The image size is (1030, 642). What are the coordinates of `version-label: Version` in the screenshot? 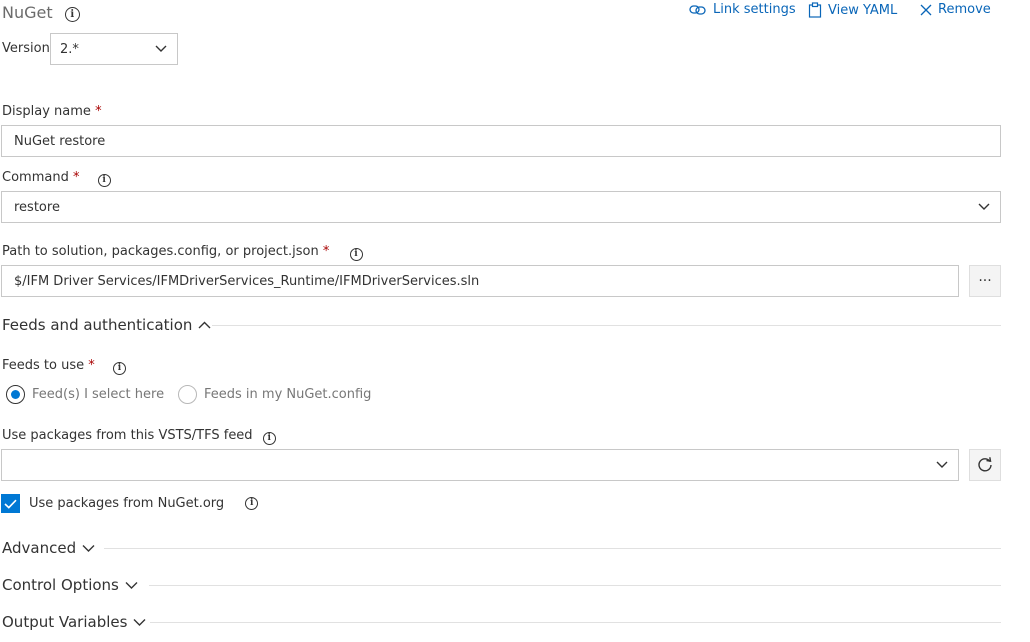 It's located at (26, 48).